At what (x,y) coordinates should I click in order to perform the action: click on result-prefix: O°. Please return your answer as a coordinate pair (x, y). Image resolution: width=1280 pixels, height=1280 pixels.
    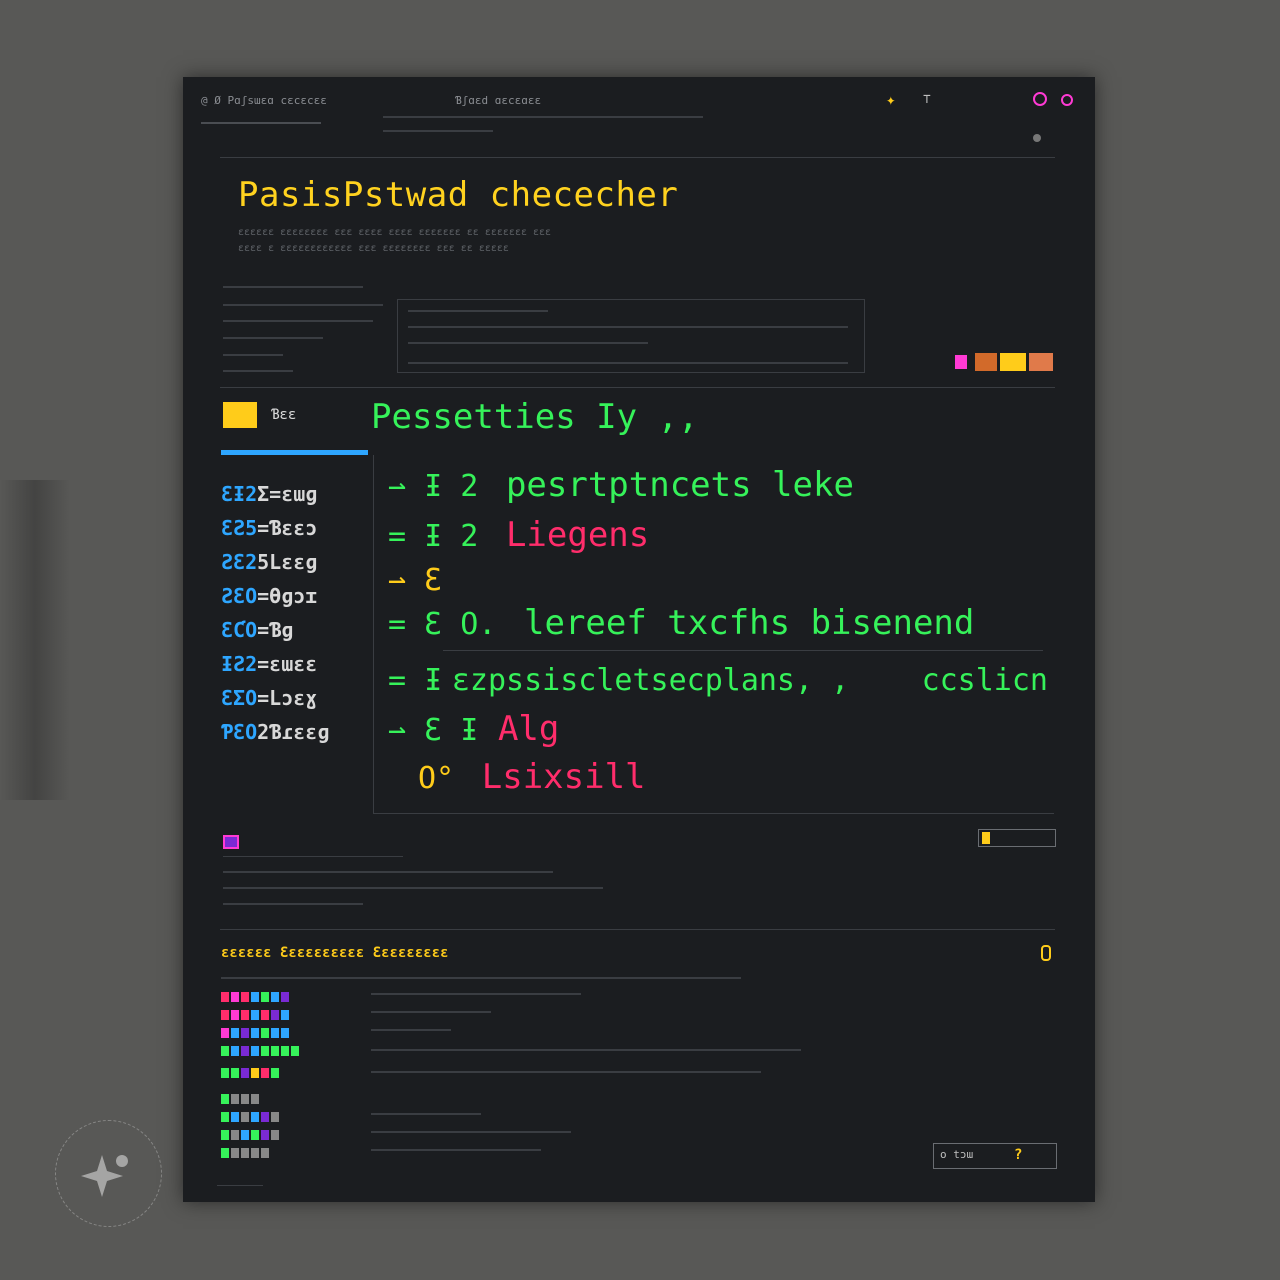
    Looking at the image, I should click on (436, 778).